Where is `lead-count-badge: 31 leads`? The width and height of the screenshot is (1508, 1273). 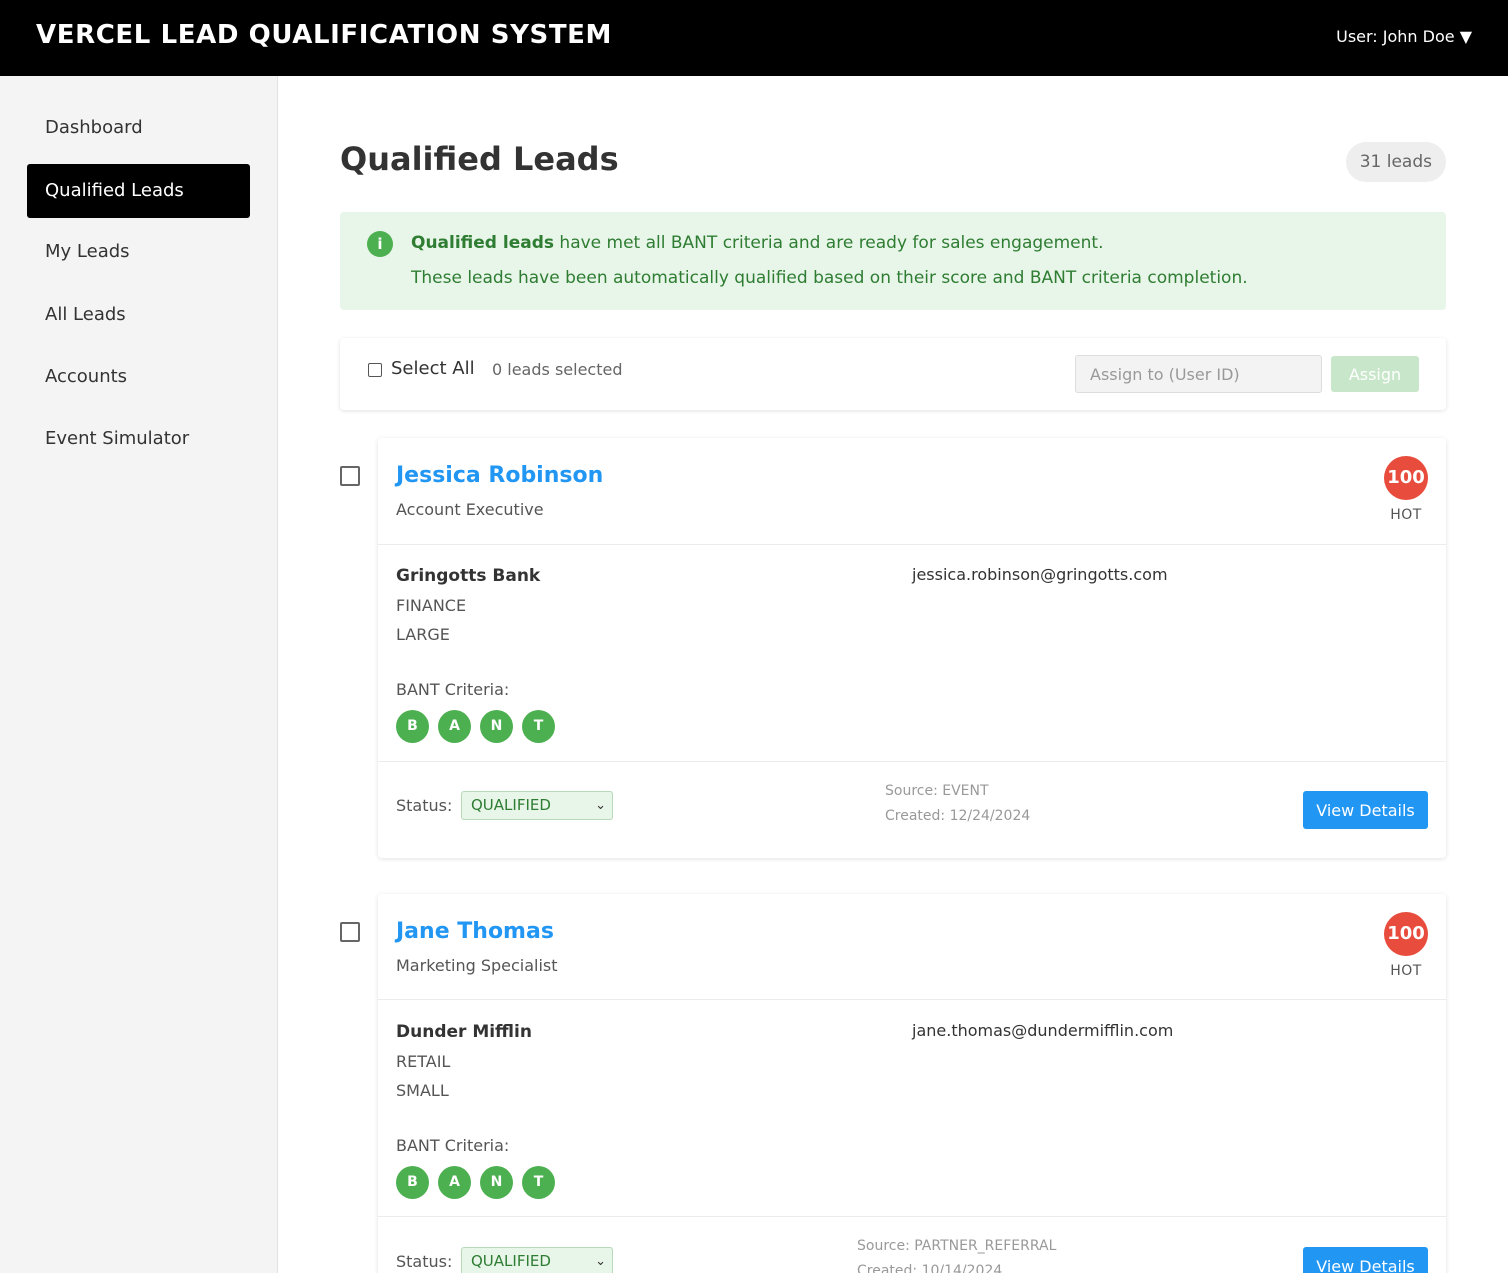 lead-count-badge: 31 leads is located at coordinates (1395, 162).